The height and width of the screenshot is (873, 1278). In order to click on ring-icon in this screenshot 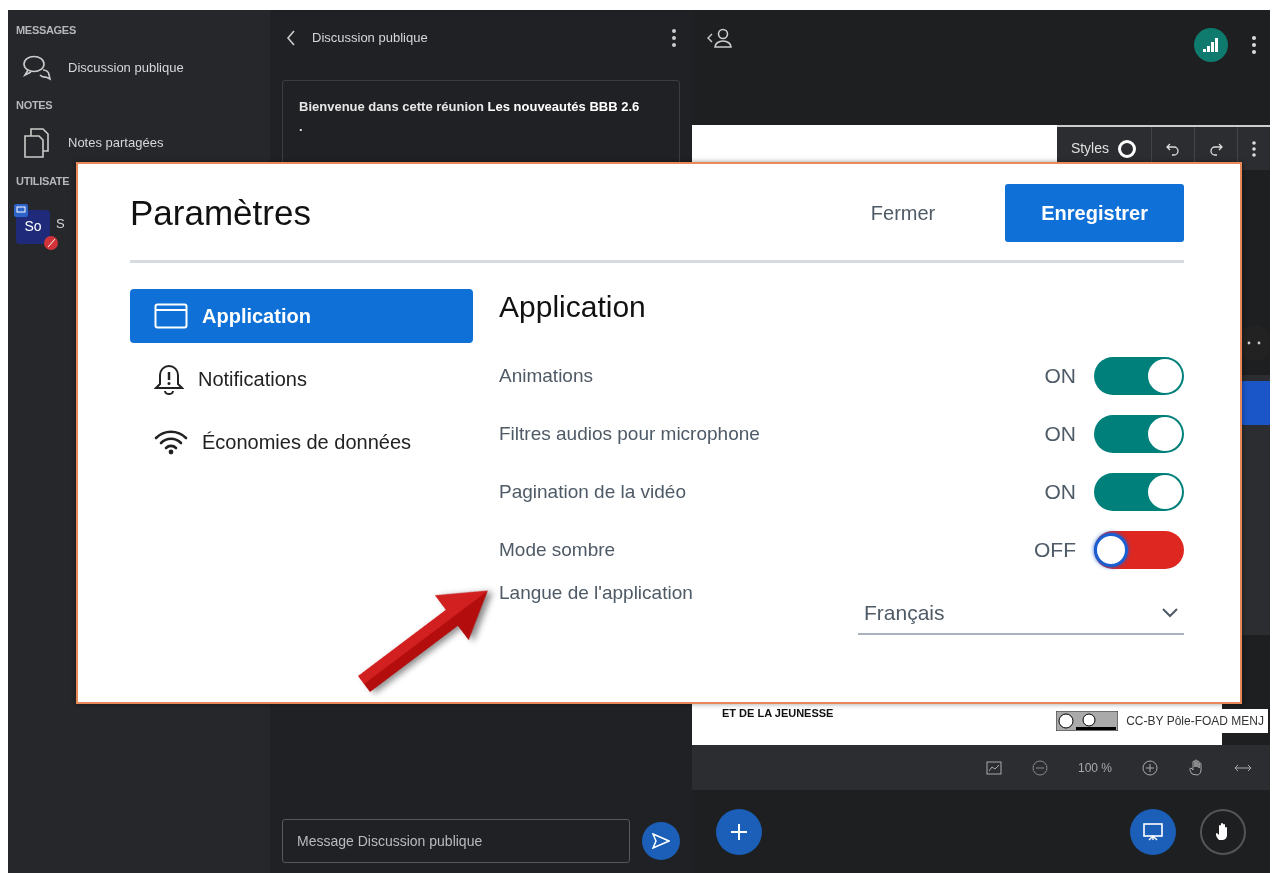, I will do `click(1127, 148)`.